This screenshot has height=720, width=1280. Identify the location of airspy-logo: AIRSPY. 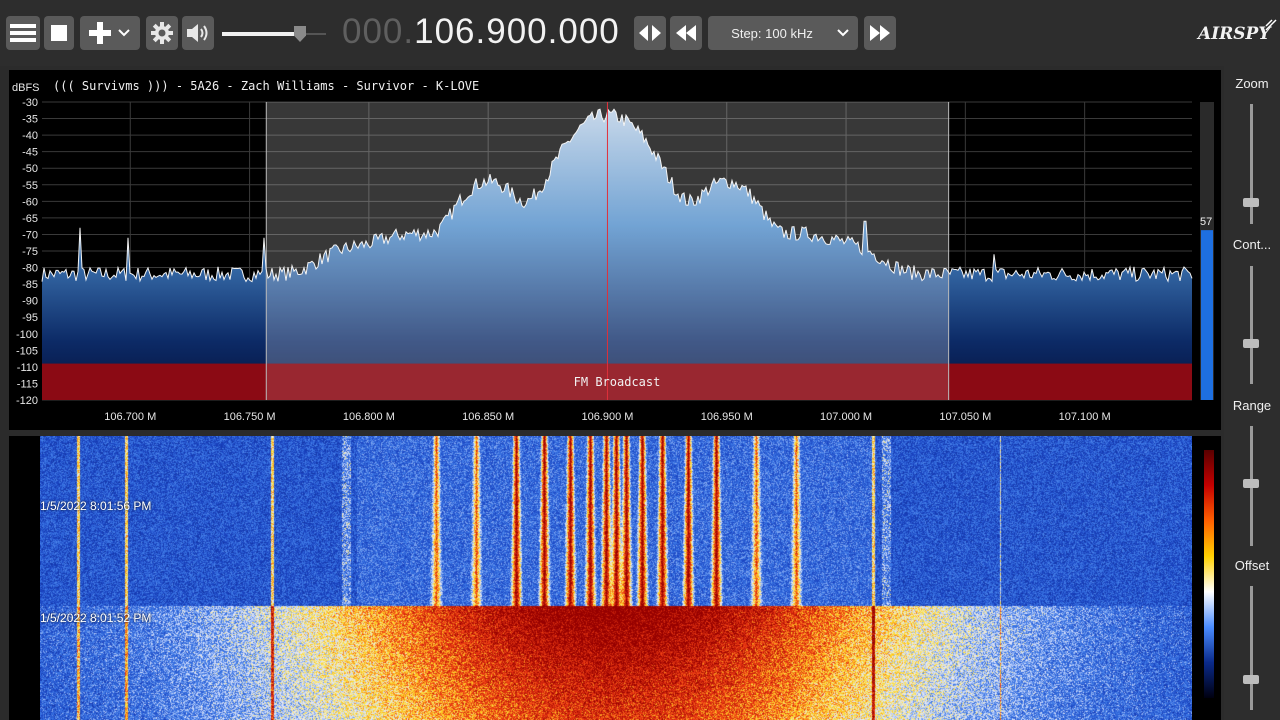
(1237, 31).